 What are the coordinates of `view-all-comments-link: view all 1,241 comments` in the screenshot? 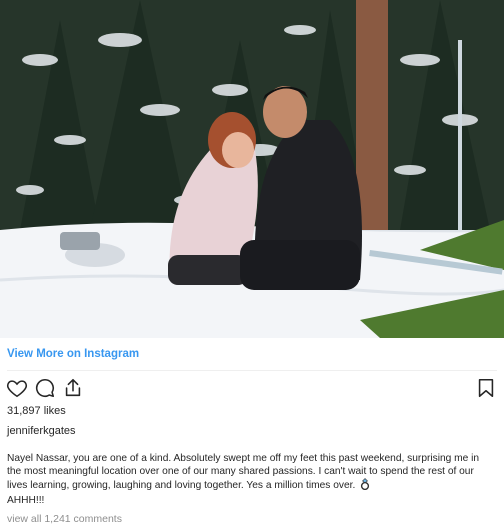 It's located at (64, 519).